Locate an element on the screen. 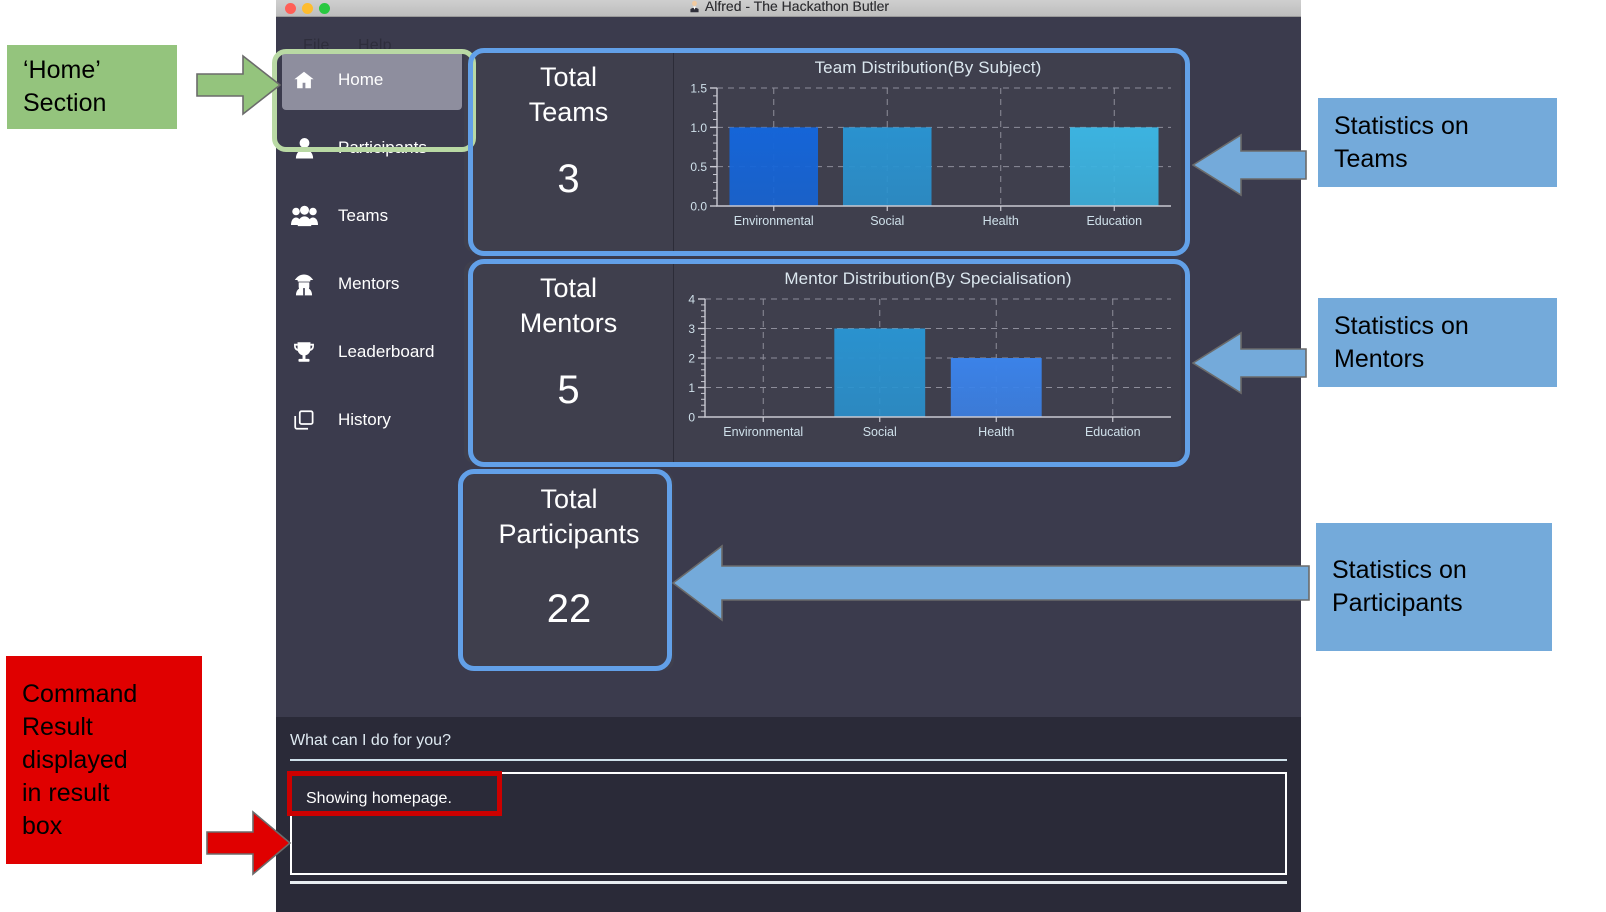 This screenshot has width=1606, height=912. mentor-chart-plot: 0 1 2 3 4 Environmental Social Health Education is located at coordinates (928, 368).